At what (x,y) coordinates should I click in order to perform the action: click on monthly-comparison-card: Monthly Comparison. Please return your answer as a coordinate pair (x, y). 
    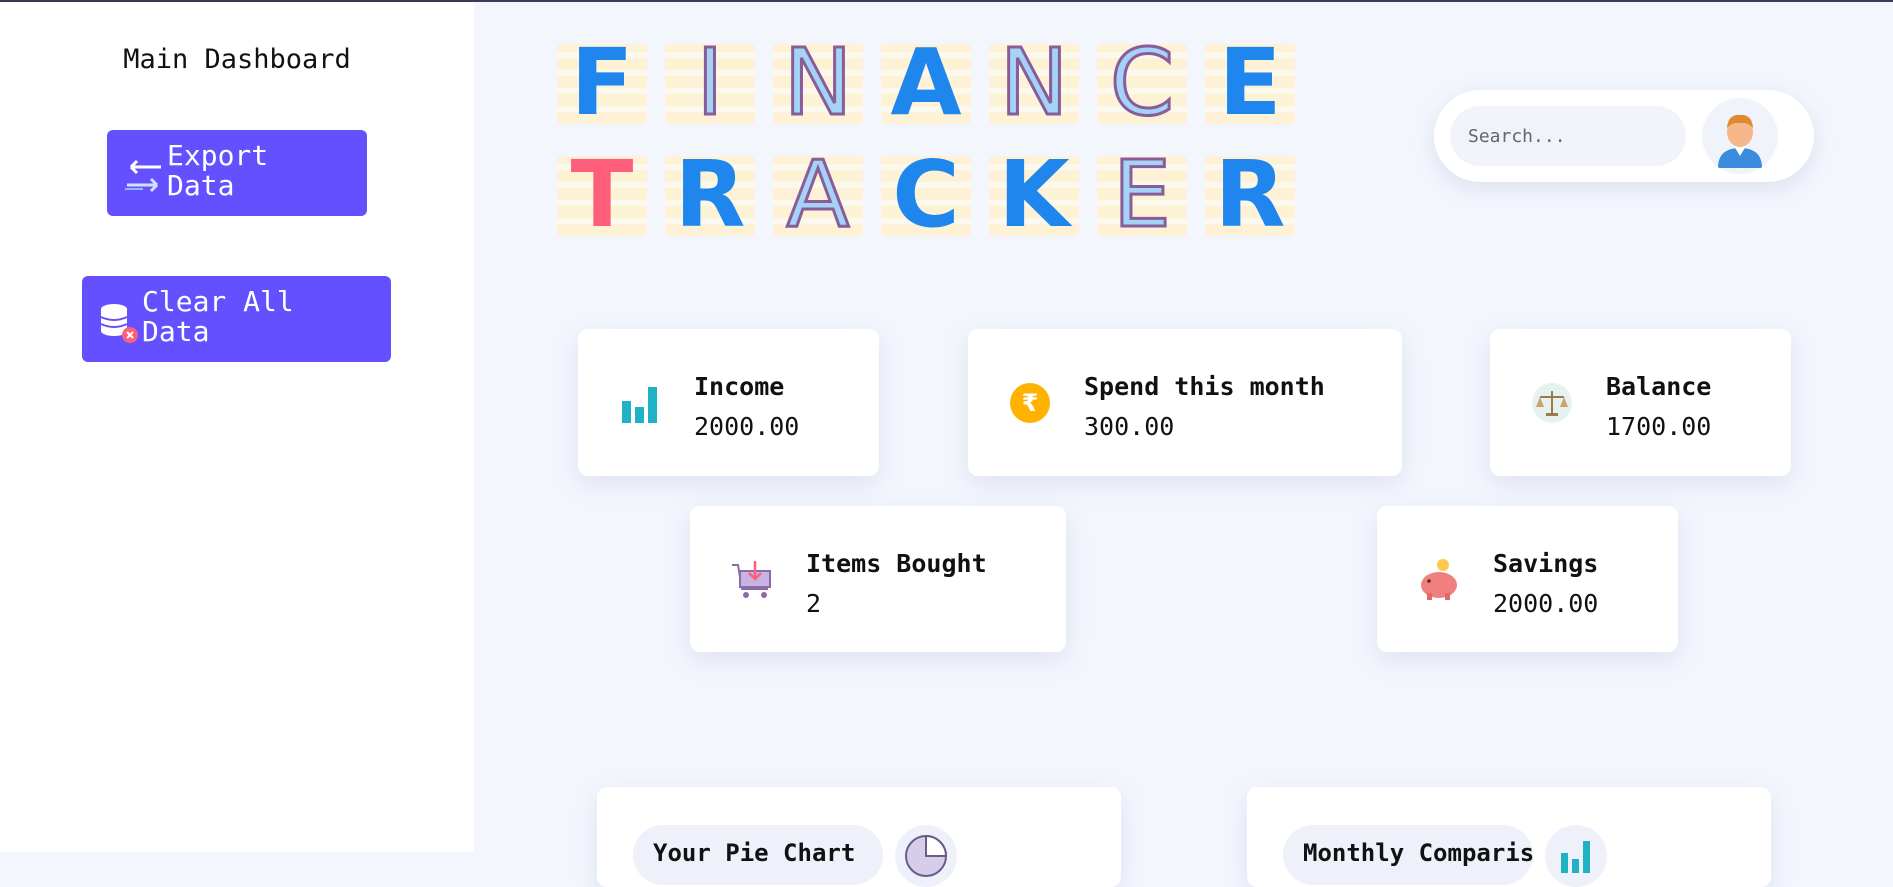
    Looking at the image, I should click on (1509, 837).